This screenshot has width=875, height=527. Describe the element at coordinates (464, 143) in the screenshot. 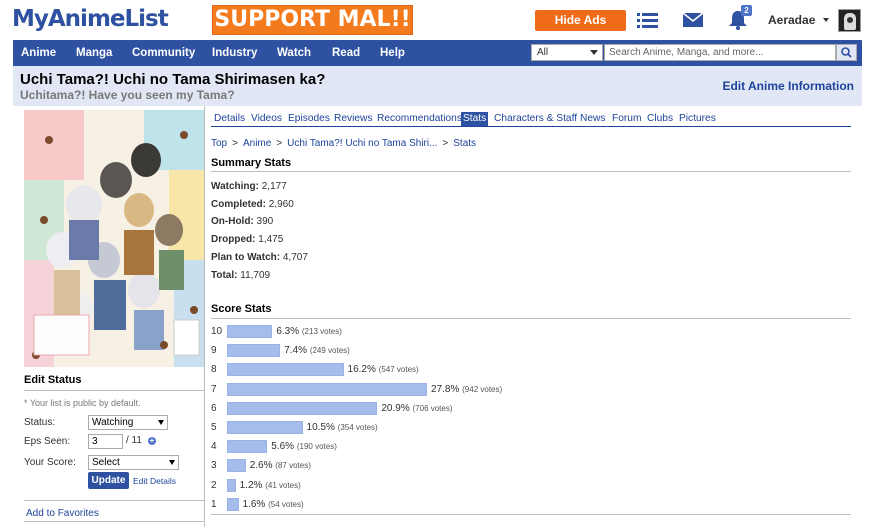

I see `breadcrumb-stats: Stats` at that location.